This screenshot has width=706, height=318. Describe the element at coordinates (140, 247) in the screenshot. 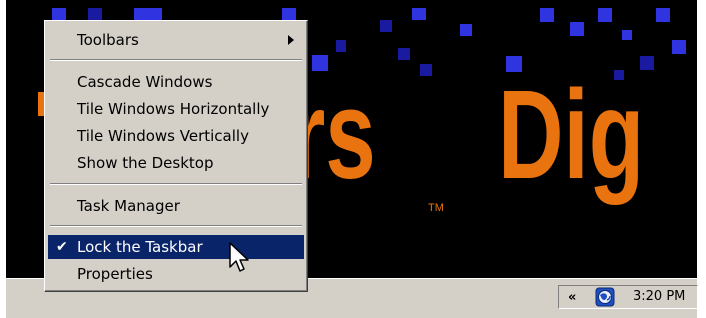

I see `menu-item-label: Lock the Taskbar` at that location.